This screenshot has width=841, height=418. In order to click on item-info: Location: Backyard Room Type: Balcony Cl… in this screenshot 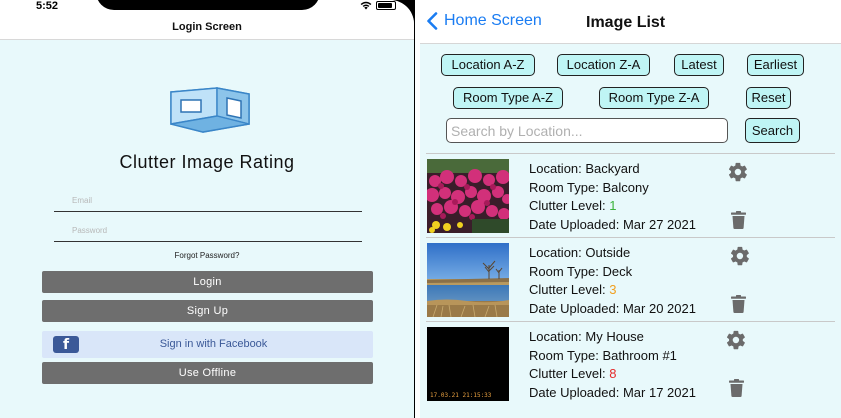, I will do `click(612, 197)`.